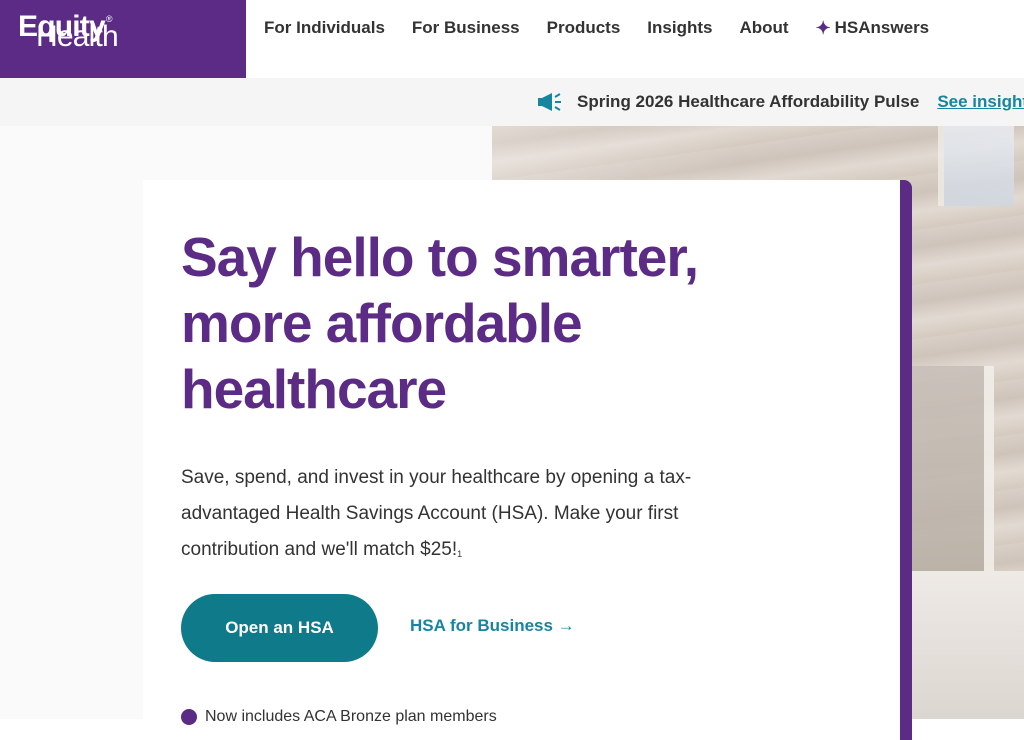  Describe the element at coordinates (324, 28) in the screenshot. I see `nav-for-individuals: For Individuals` at that location.